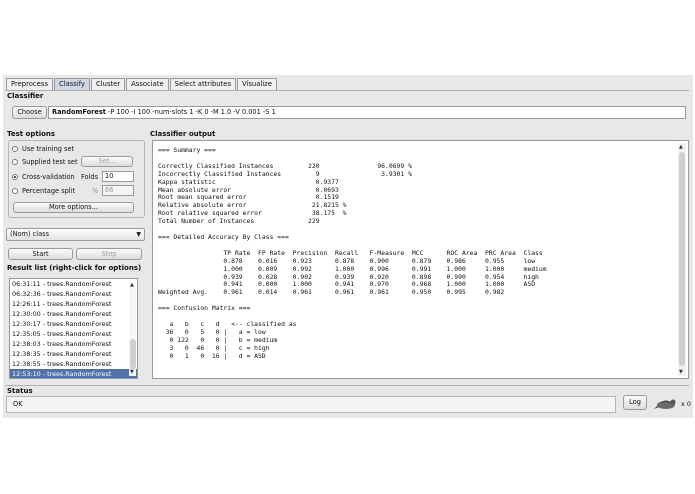 This screenshot has height=494, width=695. I want to click on result-list-scrollbar: ▲ ▼, so click(132, 328).